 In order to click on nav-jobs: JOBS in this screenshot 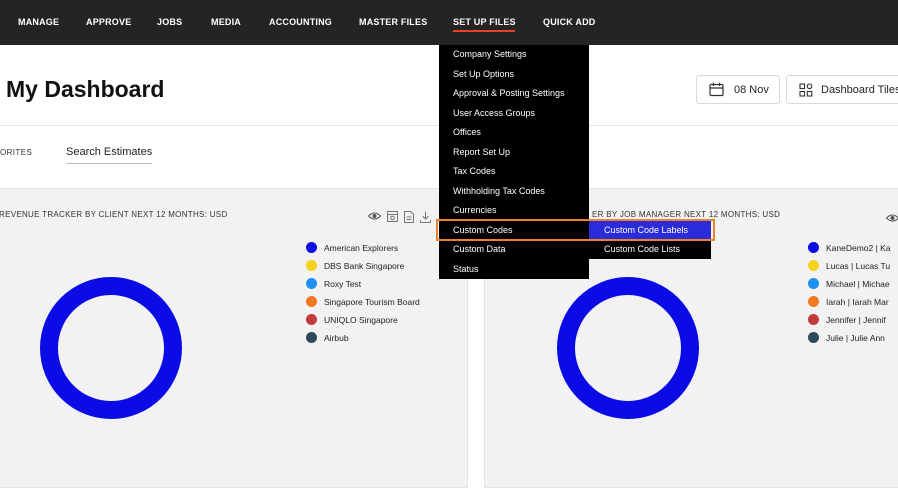, I will do `click(169, 22)`.